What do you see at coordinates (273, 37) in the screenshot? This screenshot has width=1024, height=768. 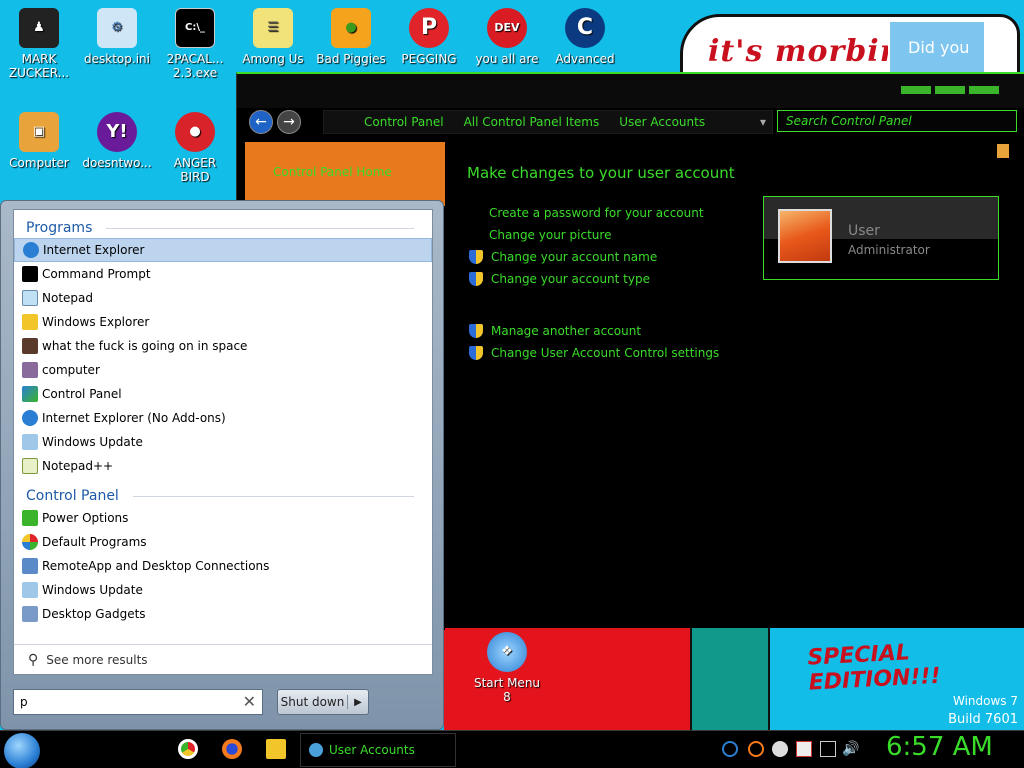 I see `desktop-icon-among-us: ☰ Among Us` at bounding box center [273, 37].